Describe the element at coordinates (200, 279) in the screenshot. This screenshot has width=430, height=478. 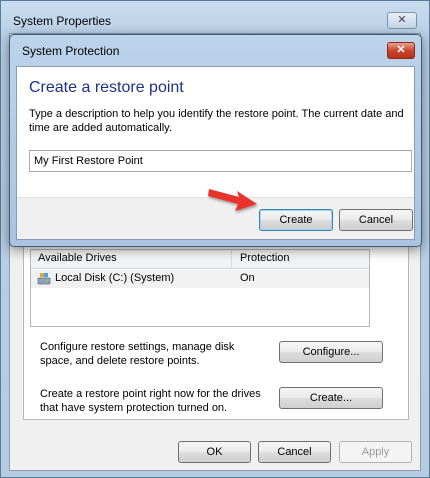
I see `table-row: Local Disk (C:) (System) On` at that location.